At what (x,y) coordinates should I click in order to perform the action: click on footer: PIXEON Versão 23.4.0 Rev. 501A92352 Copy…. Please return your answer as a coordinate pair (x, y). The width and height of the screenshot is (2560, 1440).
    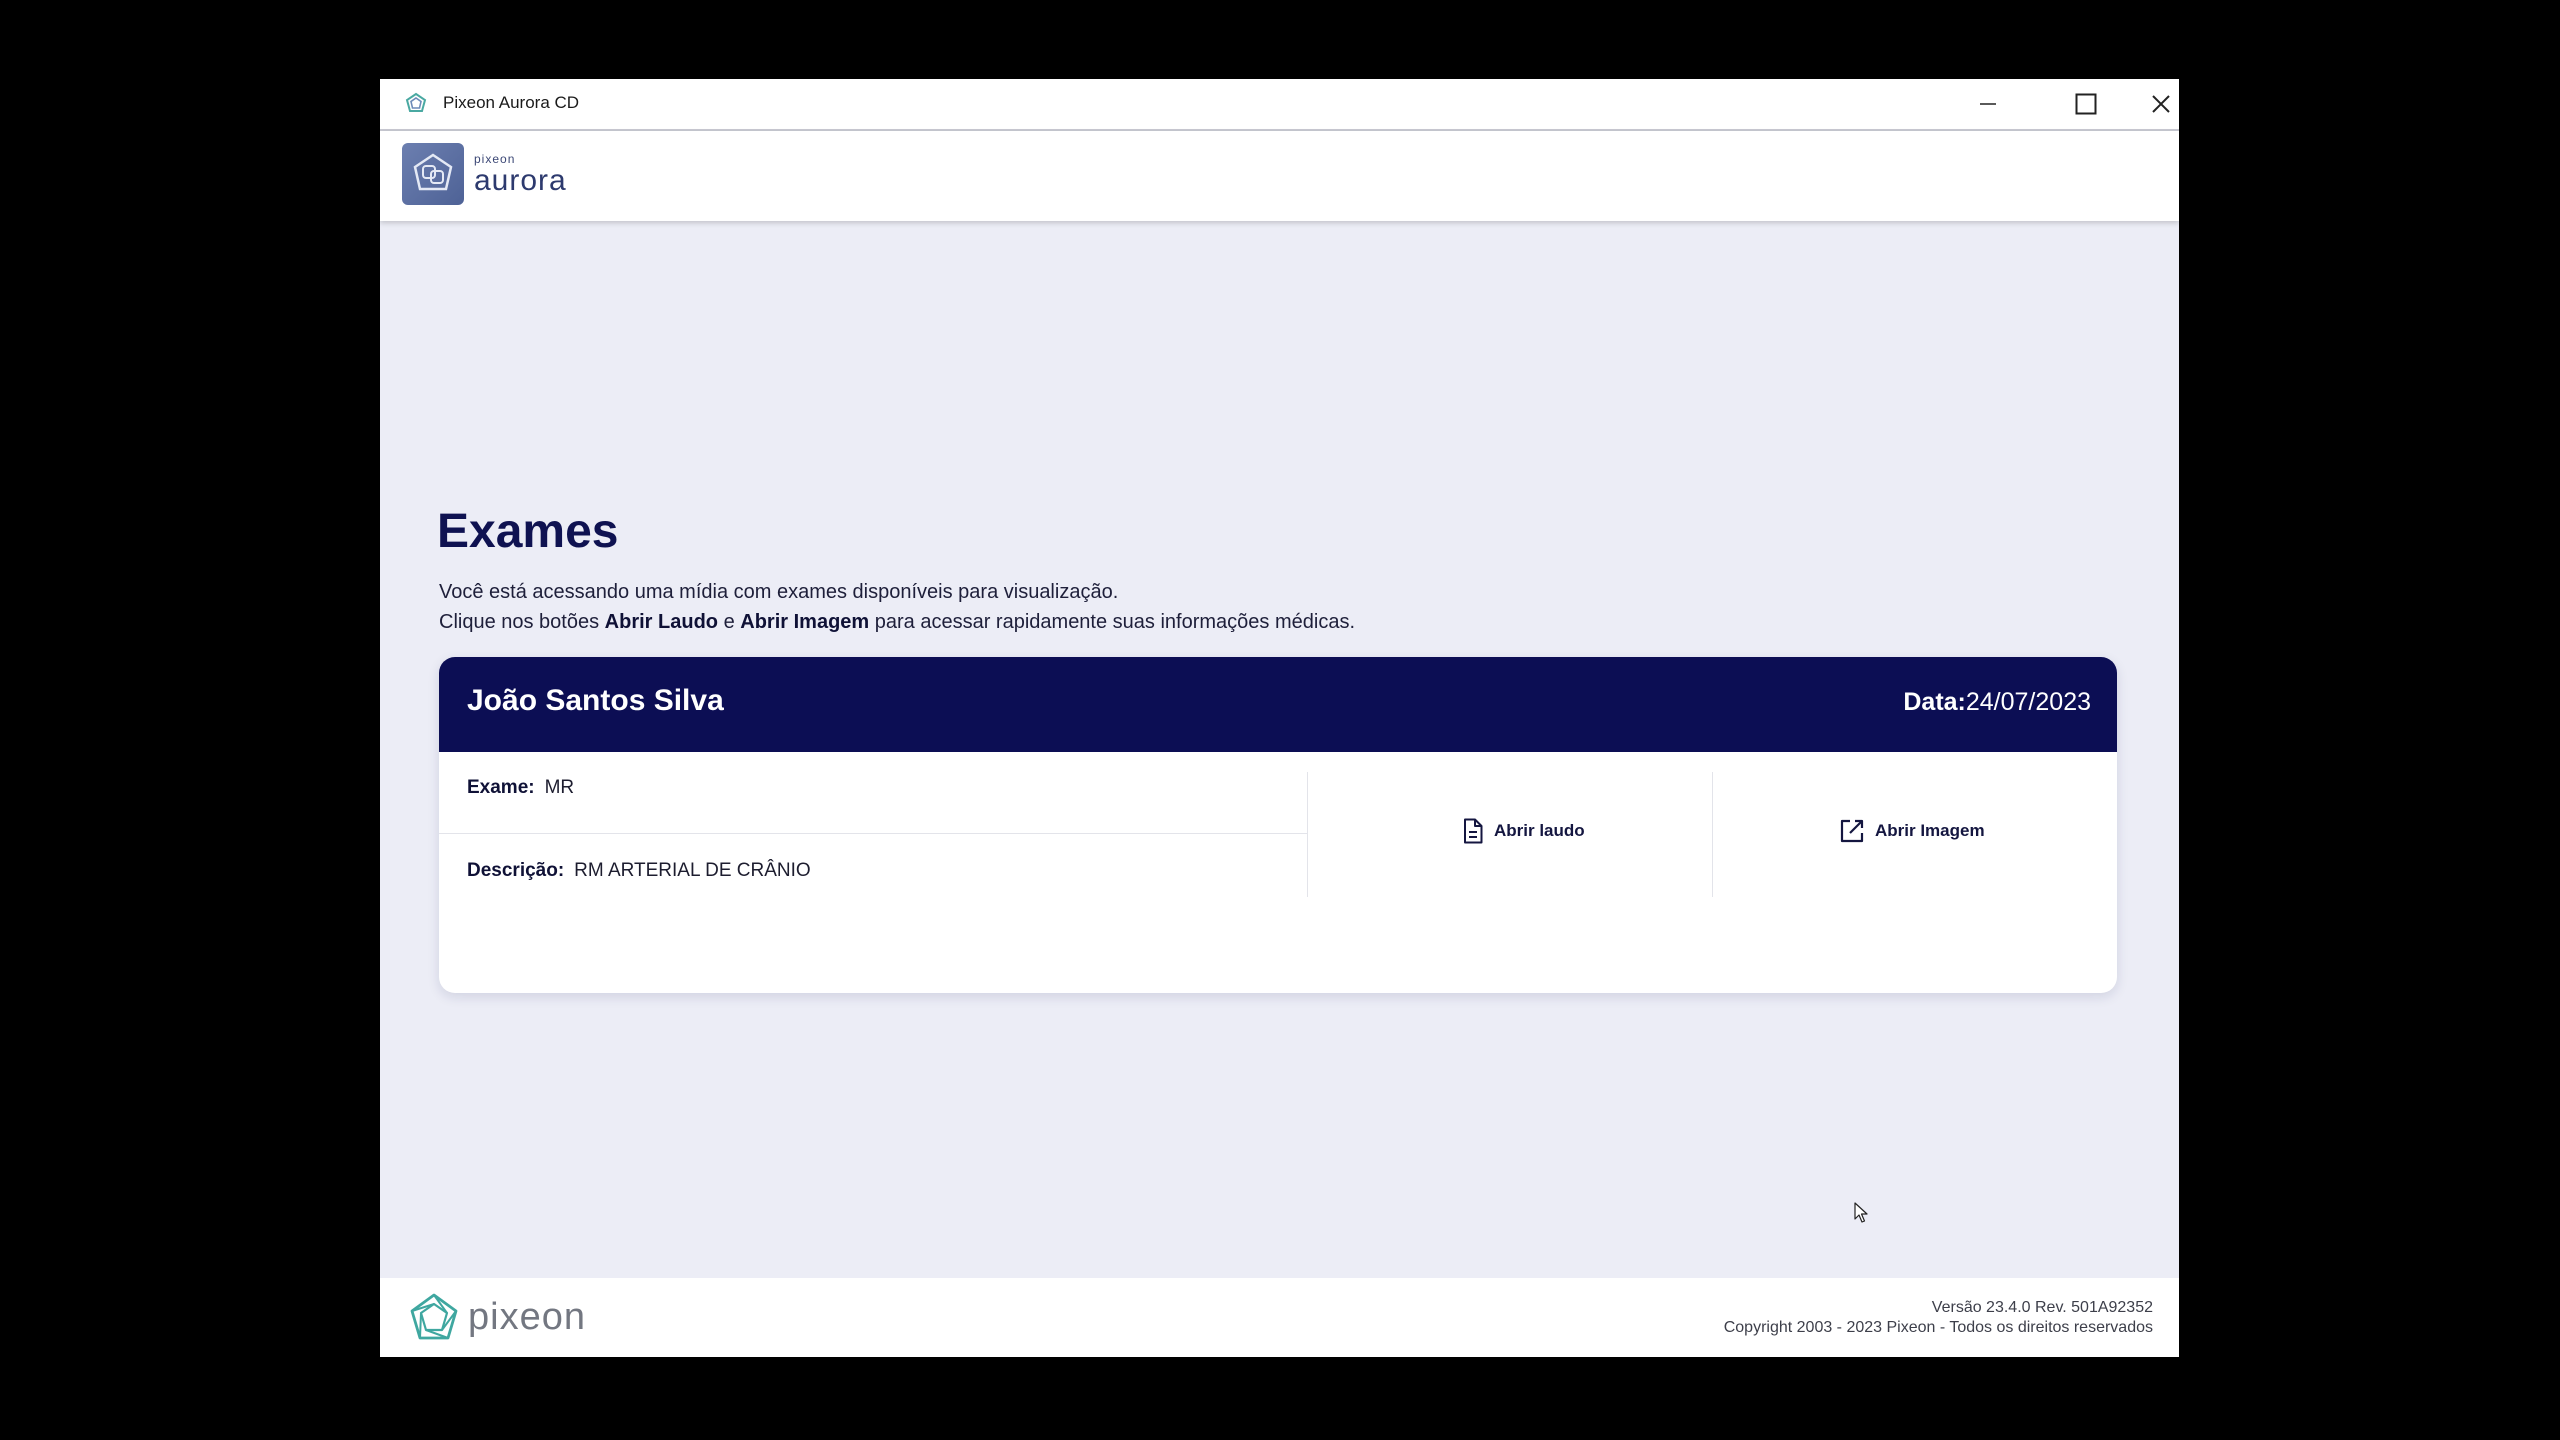
    Looking at the image, I should click on (1279, 1317).